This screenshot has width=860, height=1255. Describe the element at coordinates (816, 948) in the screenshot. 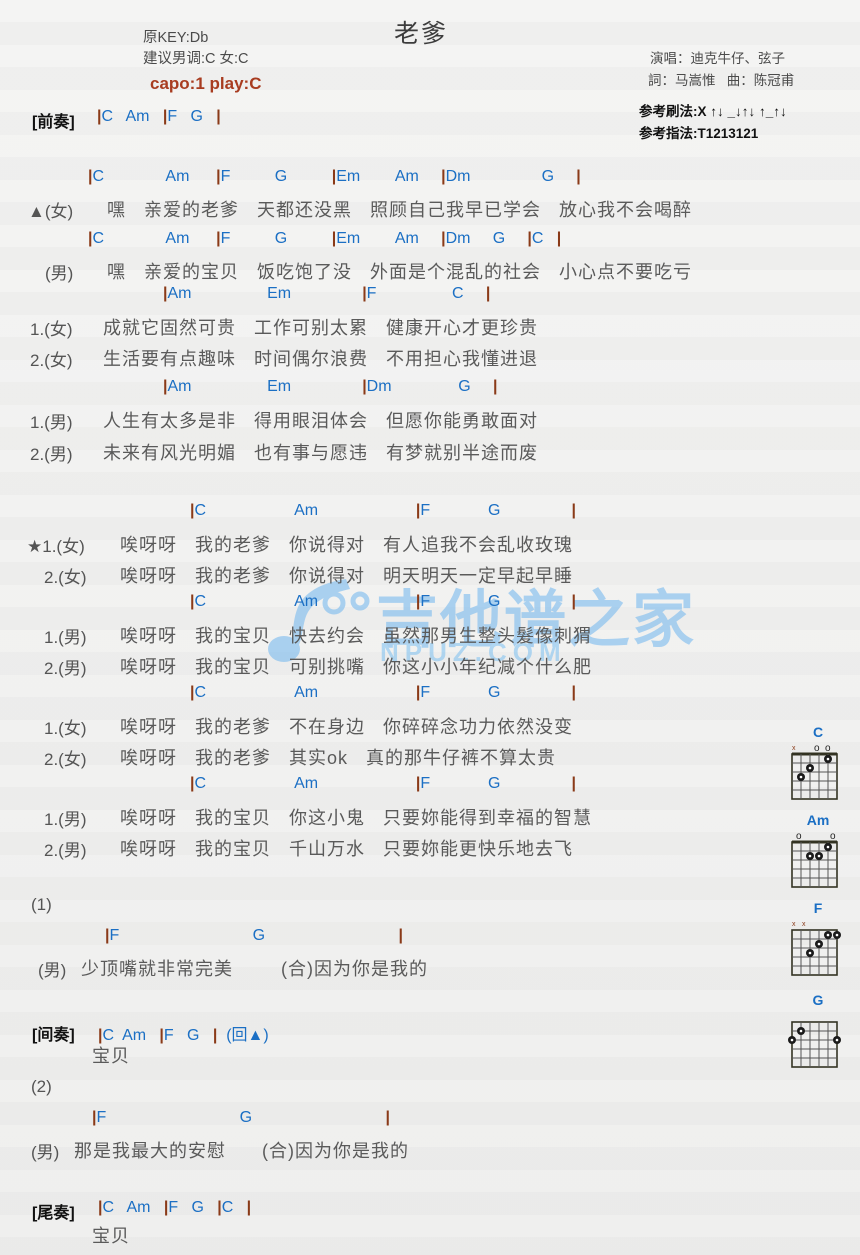

I see `chord-diagram-f-grid: x x` at that location.